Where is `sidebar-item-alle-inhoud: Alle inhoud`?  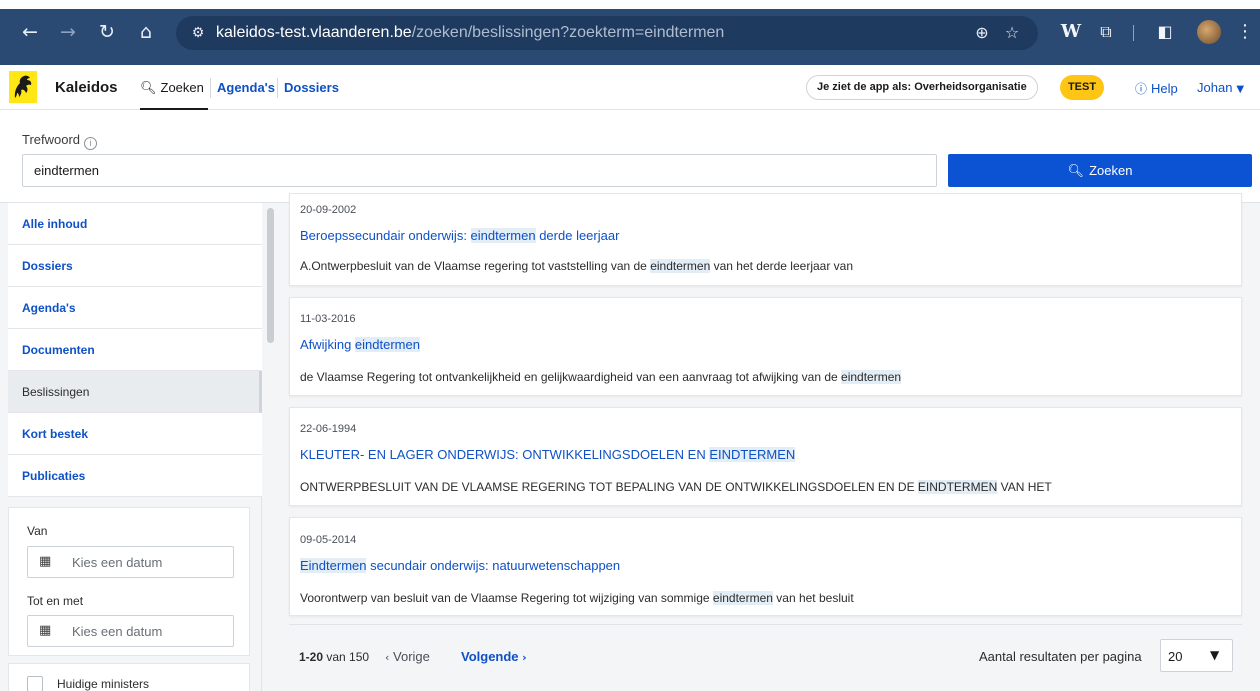
sidebar-item-alle-inhoud: Alle inhoud is located at coordinates (135, 224).